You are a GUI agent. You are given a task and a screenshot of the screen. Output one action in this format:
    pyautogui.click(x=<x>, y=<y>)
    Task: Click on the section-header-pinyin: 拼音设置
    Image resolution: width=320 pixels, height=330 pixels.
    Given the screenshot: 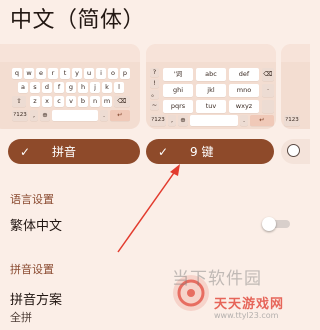 What is the action you would take?
    pyautogui.click(x=32, y=269)
    